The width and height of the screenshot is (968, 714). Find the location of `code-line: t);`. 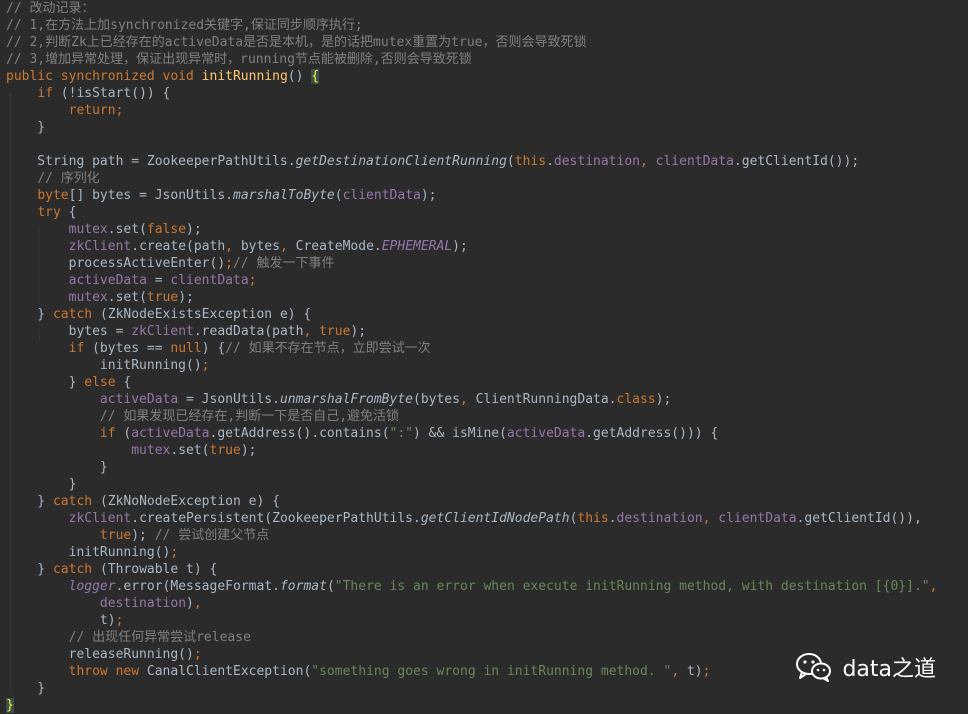

code-line: t); is located at coordinates (487, 620).